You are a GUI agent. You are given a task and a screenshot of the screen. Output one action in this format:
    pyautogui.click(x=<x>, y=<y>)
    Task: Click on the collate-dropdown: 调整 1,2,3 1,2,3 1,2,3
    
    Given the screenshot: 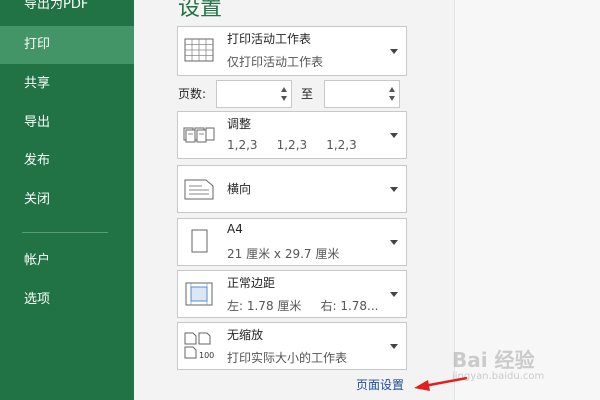 What is the action you would take?
    pyautogui.click(x=292, y=135)
    